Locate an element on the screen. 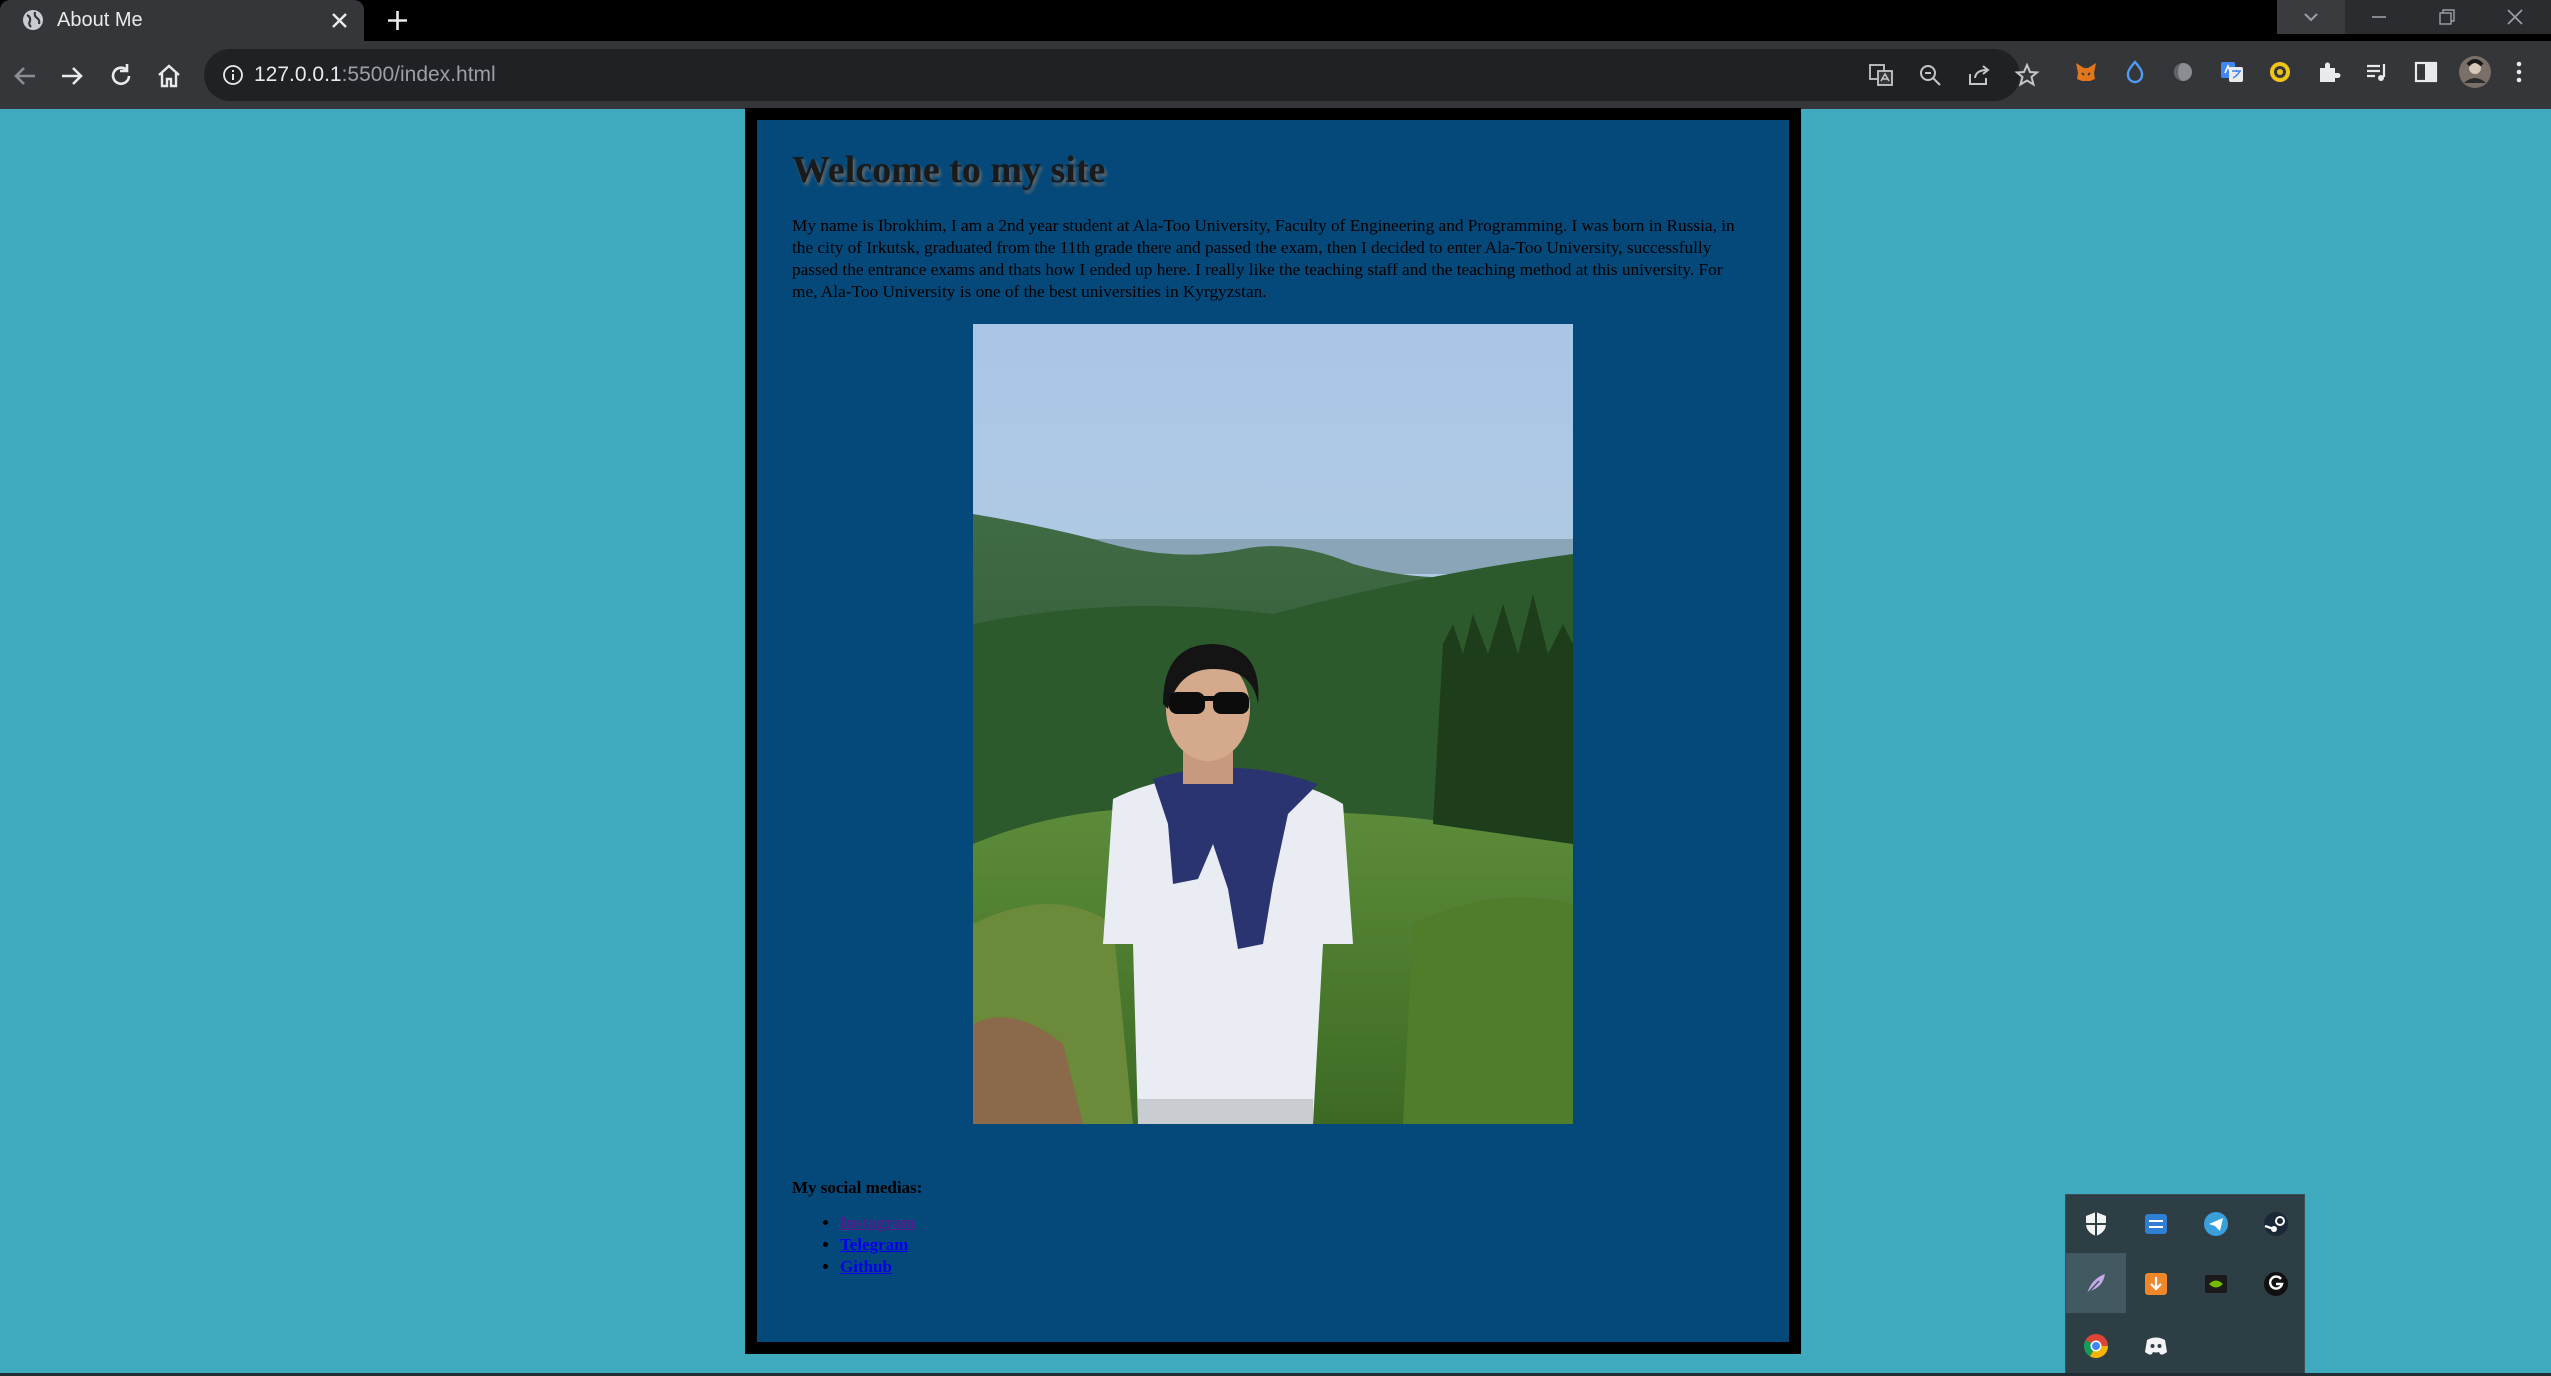  media-queue-icon is located at coordinates (2377, 72).